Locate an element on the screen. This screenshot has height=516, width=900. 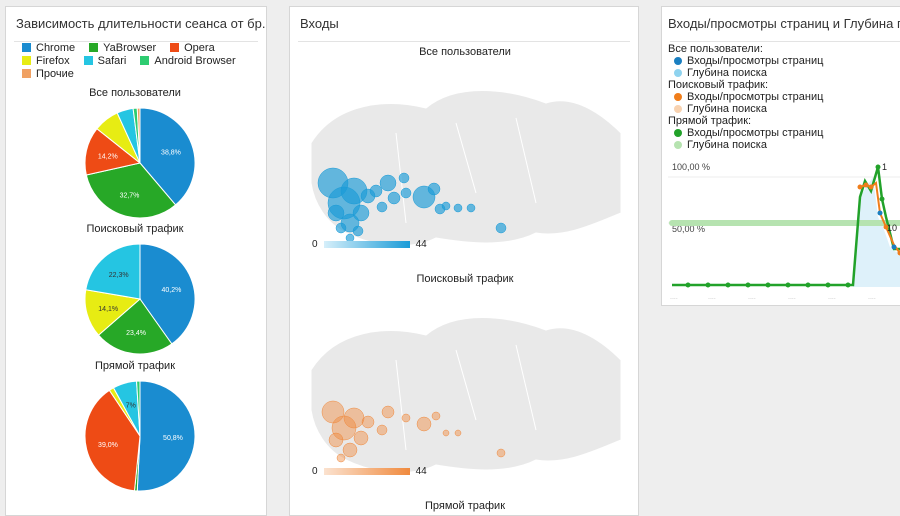
legend-item-direct-depth: Глубина поиска is located at coordinates (745, 145).